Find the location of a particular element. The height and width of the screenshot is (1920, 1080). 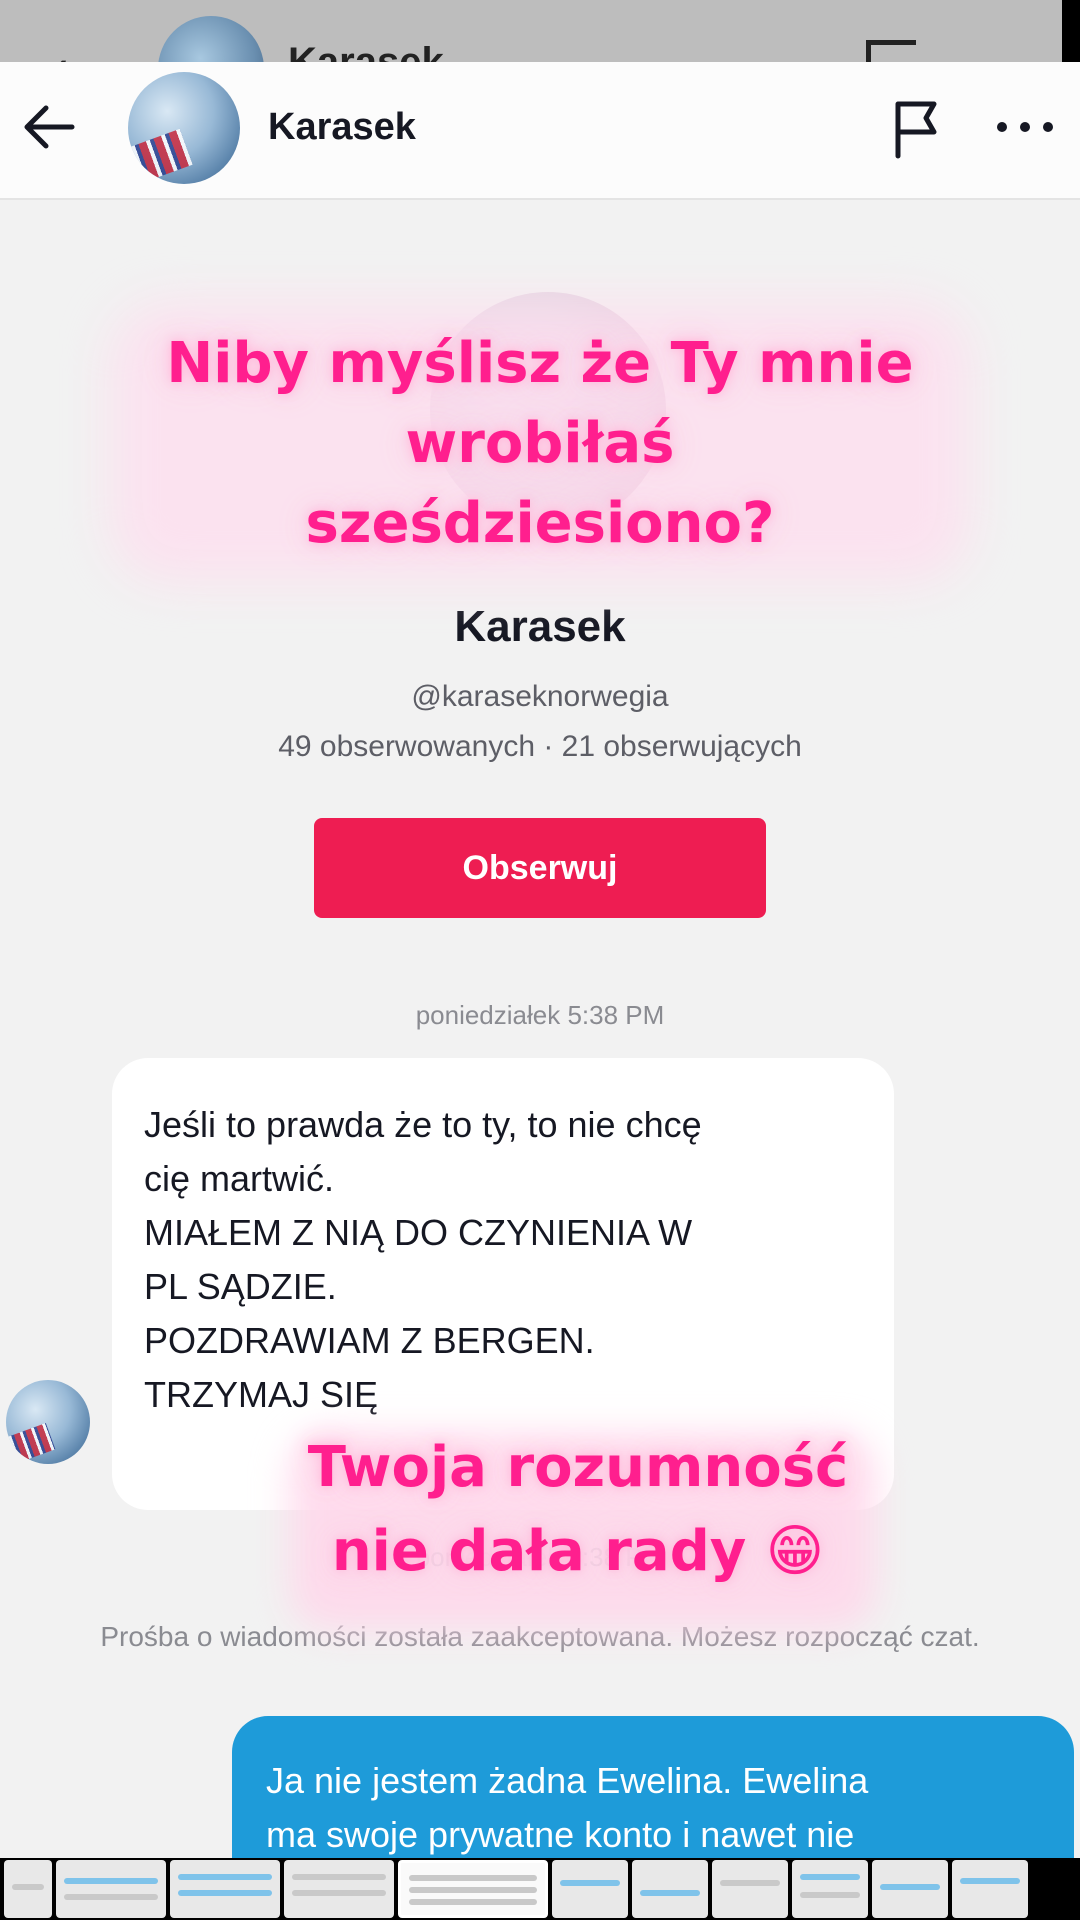

timeline-thumbnail-selected is located at coordinates (473, 1889).